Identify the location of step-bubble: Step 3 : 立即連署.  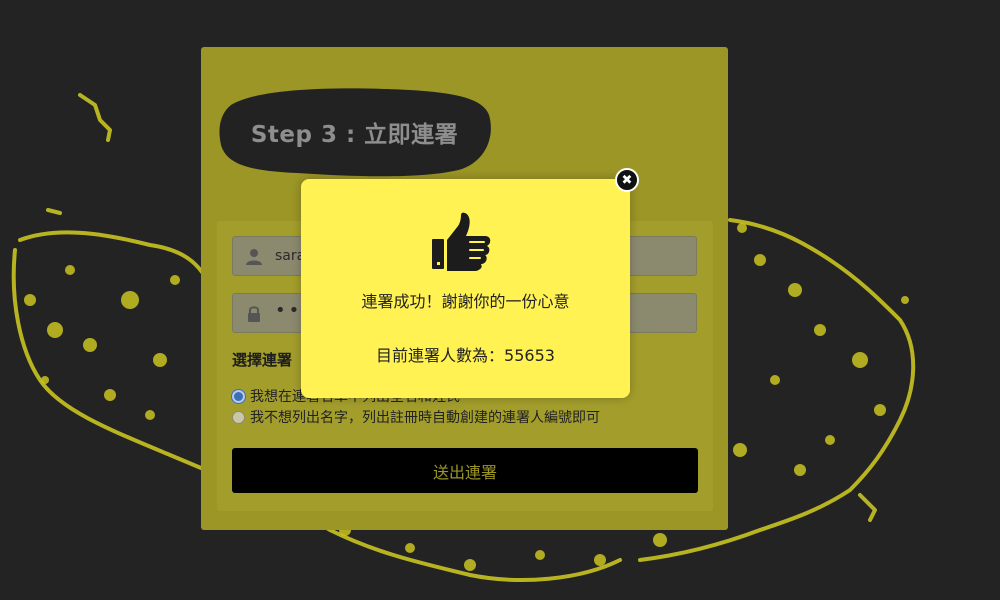
(354, 132).